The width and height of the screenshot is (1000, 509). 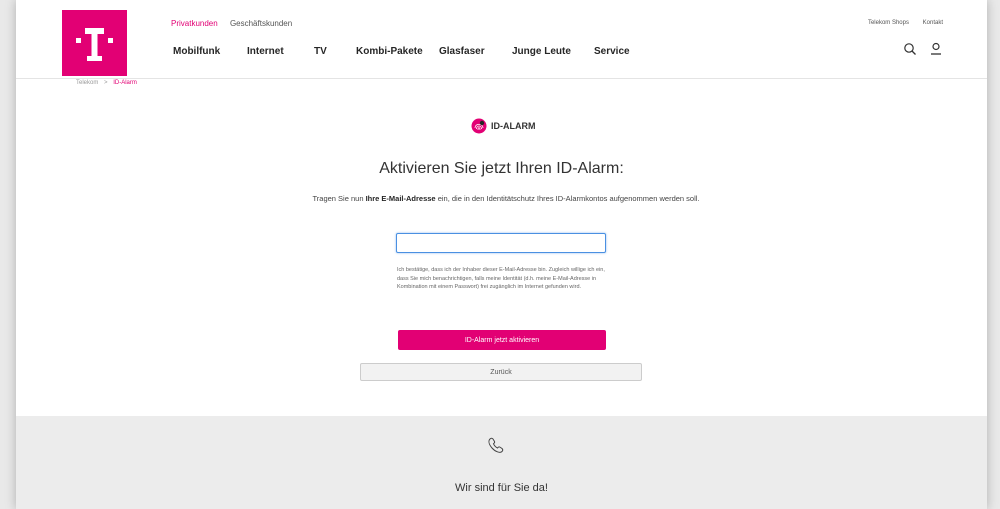 I want to click on footer-title: Wir sind für Sie da!, so click(x=501, y=488).